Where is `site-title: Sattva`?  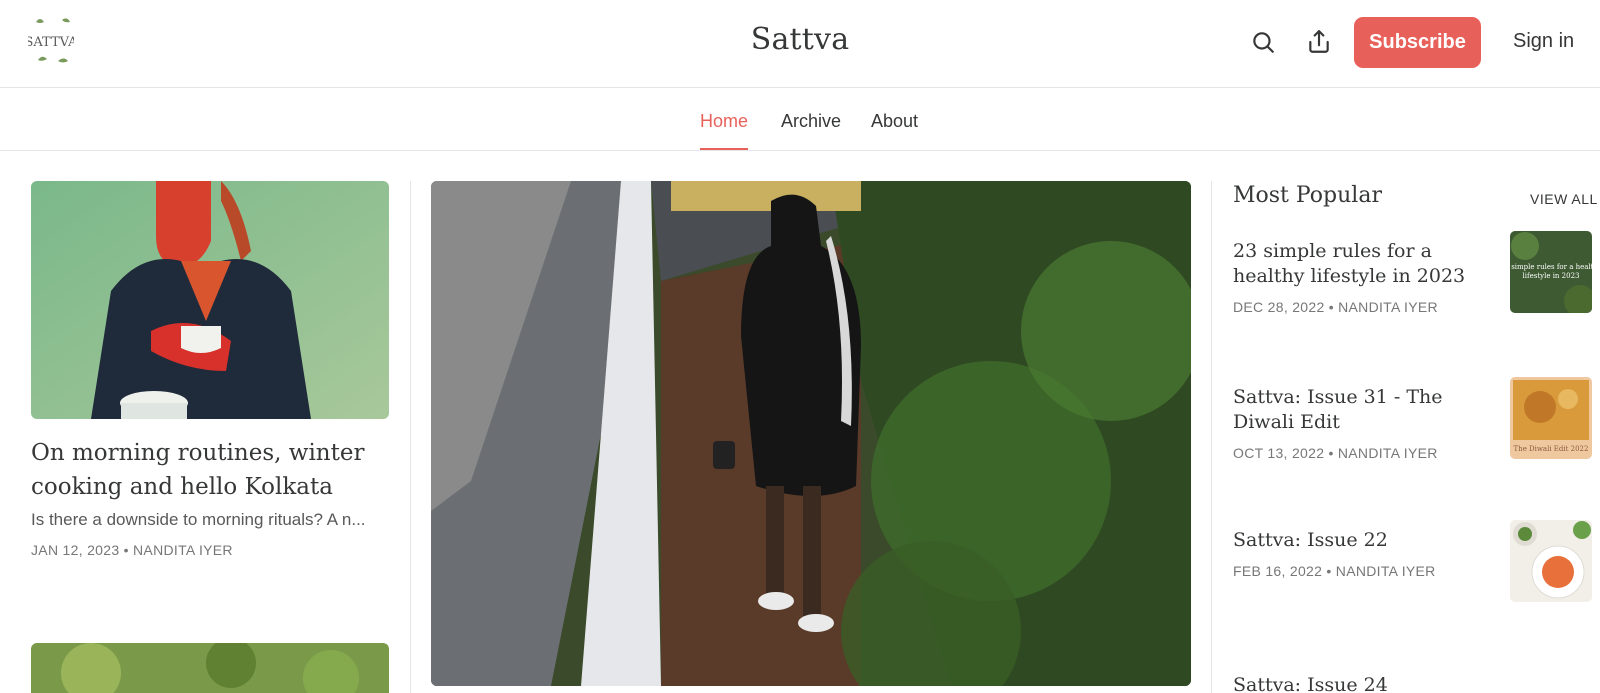
site-title: Sattva is located at coordinates (800, 39).